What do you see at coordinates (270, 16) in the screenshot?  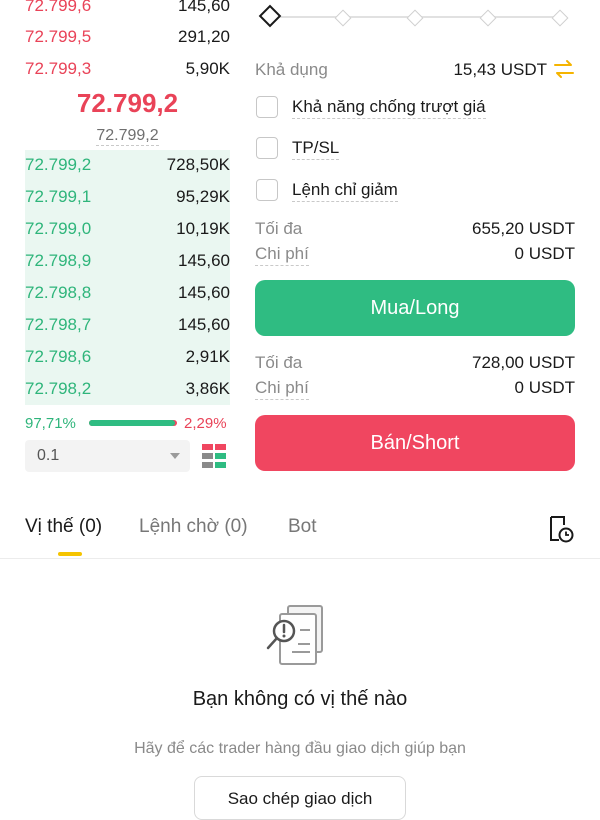 I see `slider-handle` at bounding box center [270, 16].